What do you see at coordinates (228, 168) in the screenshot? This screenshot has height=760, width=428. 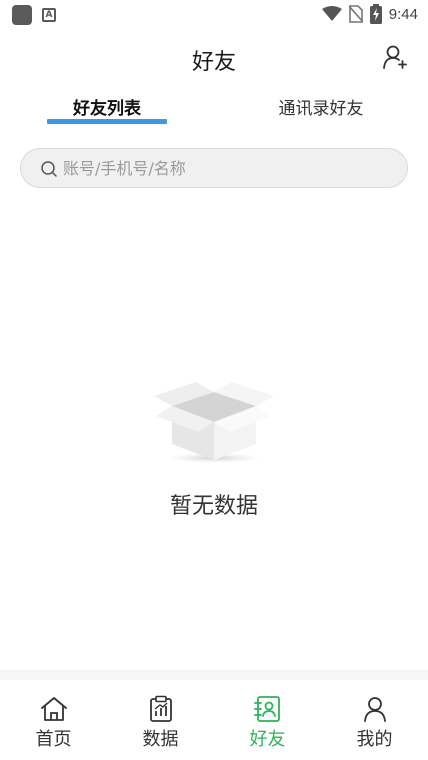 I see `search-input` at bounding box center [228, 168].